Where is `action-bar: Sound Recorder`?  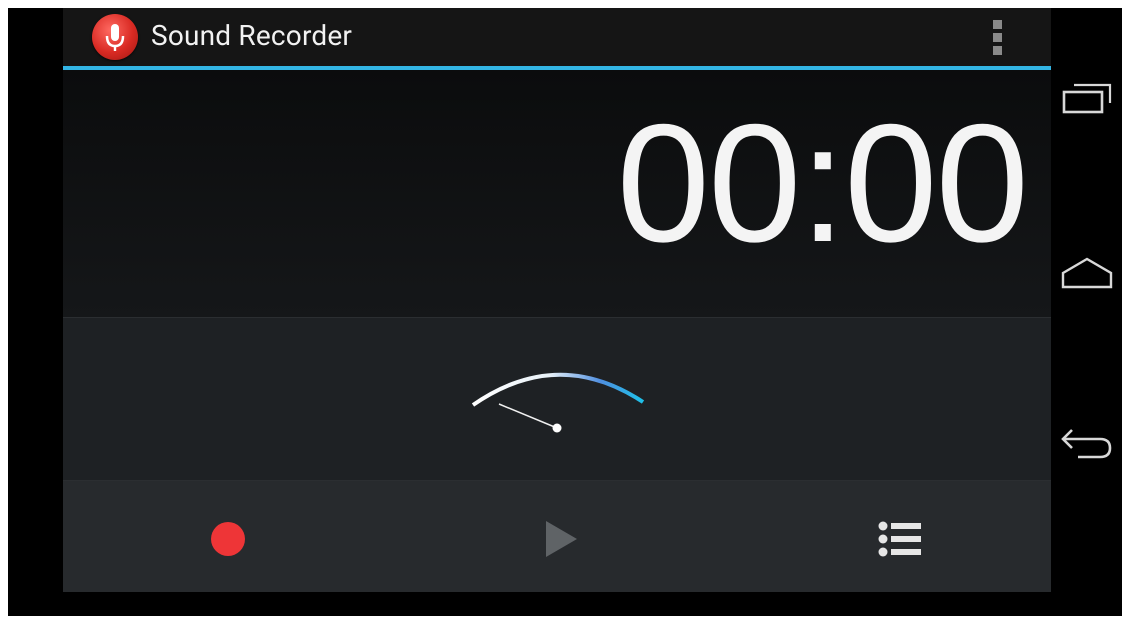
action-bar: Sound Recorder is located at coordinates (557, 39).